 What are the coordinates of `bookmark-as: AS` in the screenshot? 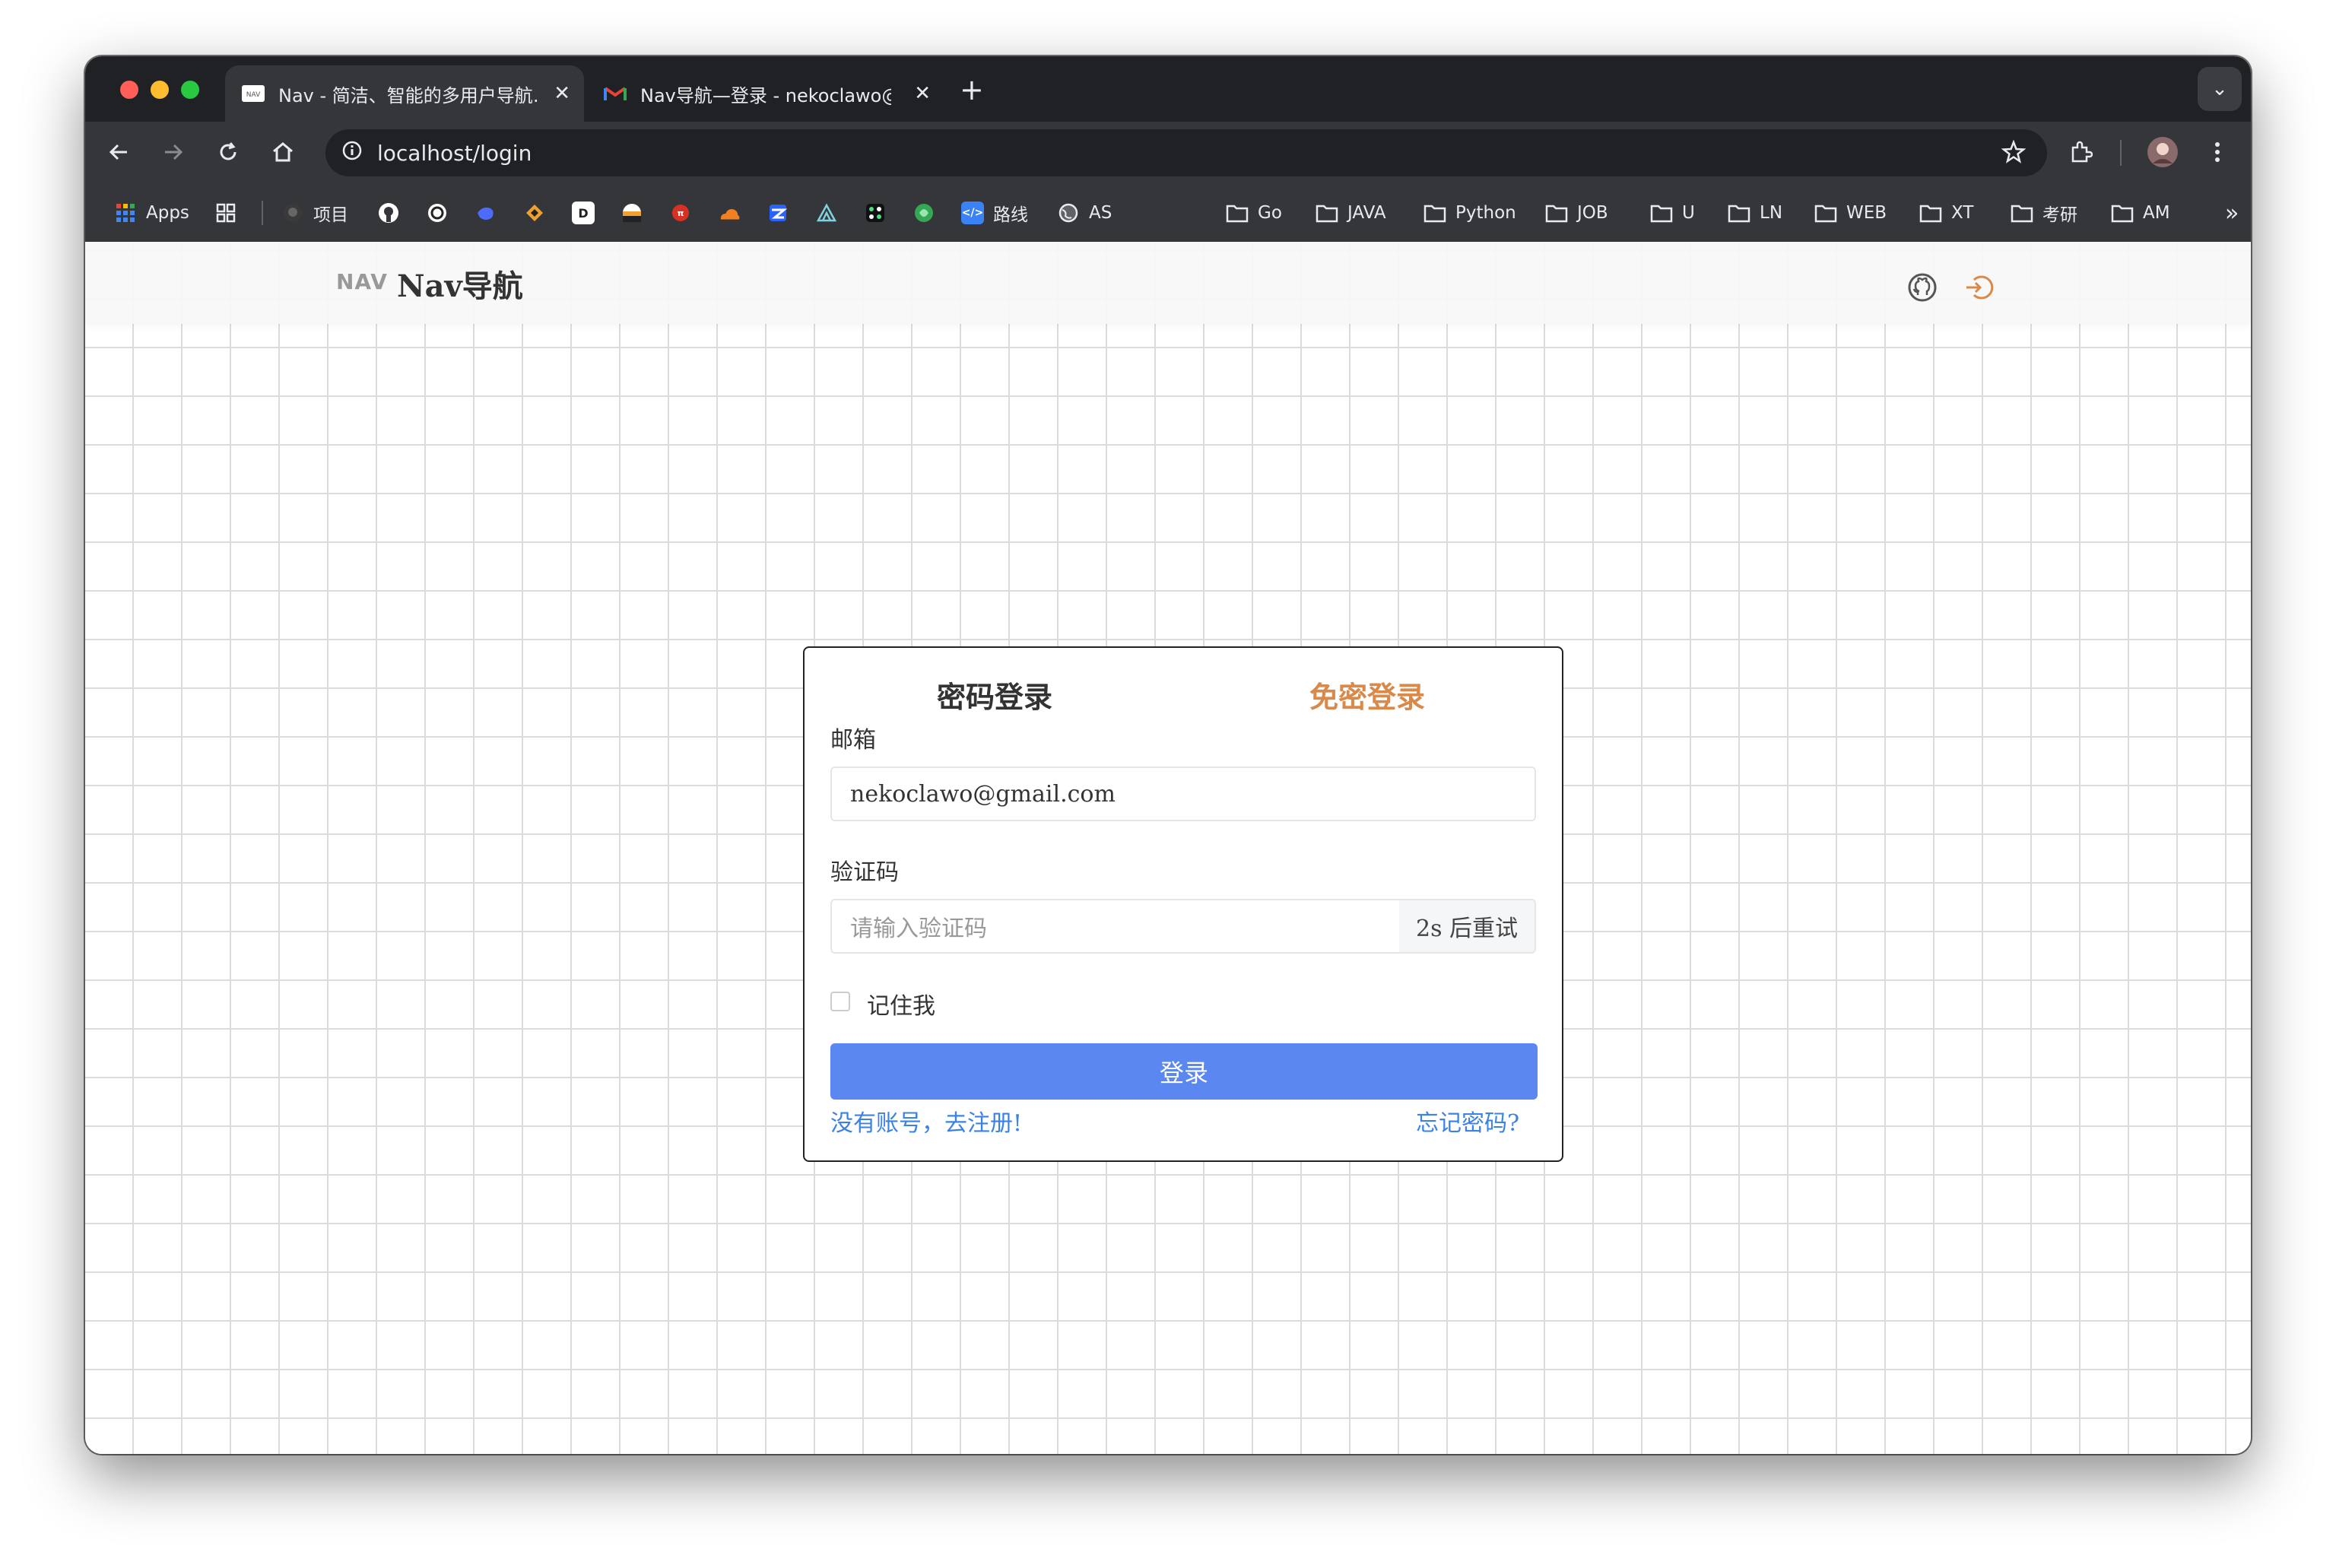 It's located at (1084, 213).